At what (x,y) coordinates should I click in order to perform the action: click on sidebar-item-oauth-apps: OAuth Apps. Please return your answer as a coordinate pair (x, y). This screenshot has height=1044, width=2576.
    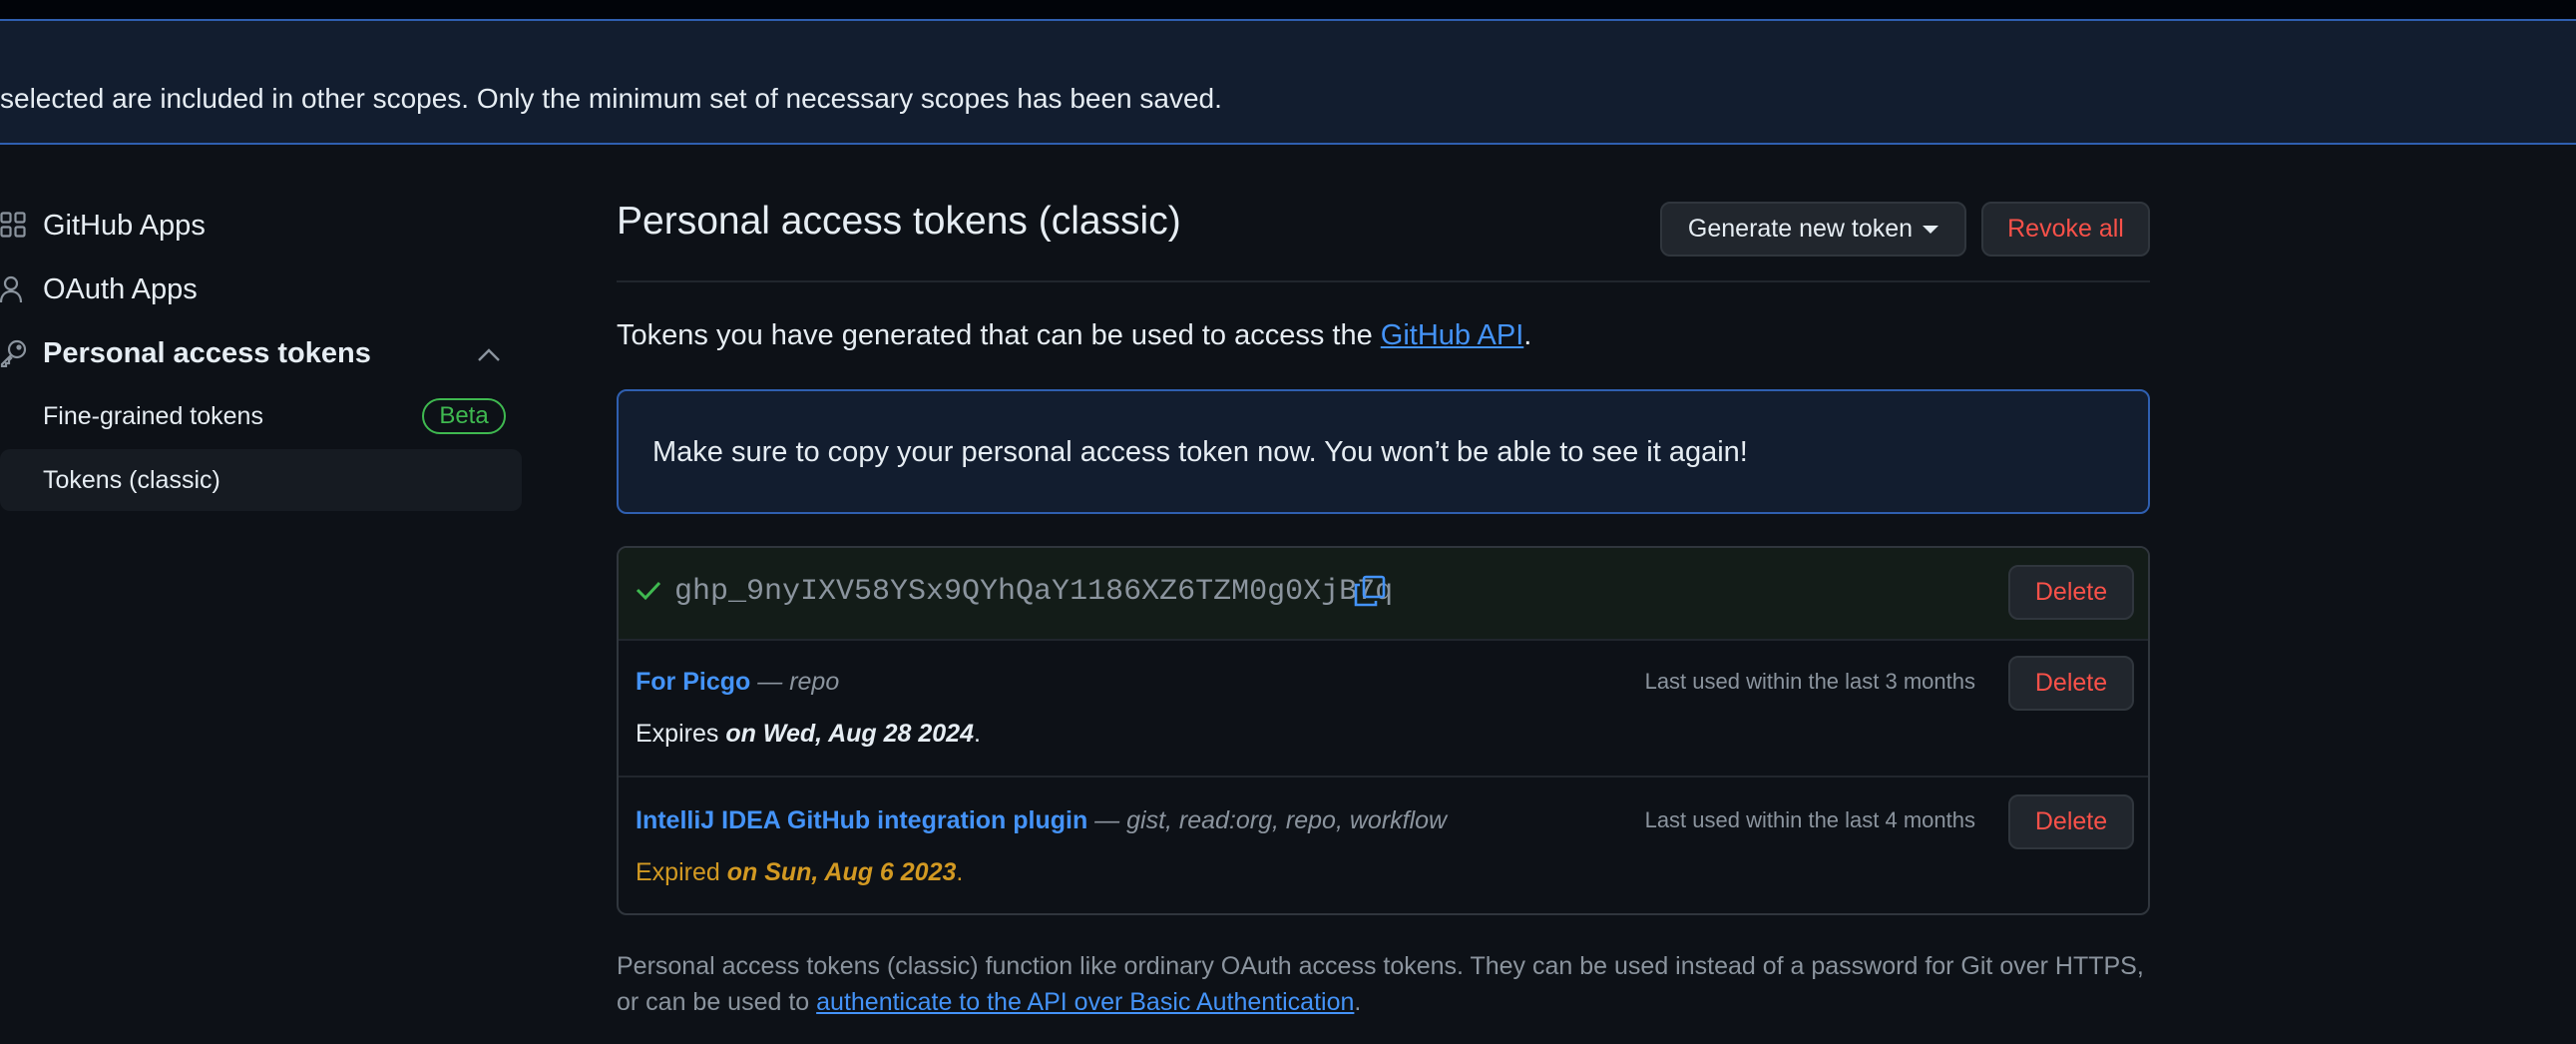
    Looking at the image, I should click on (261, 289).